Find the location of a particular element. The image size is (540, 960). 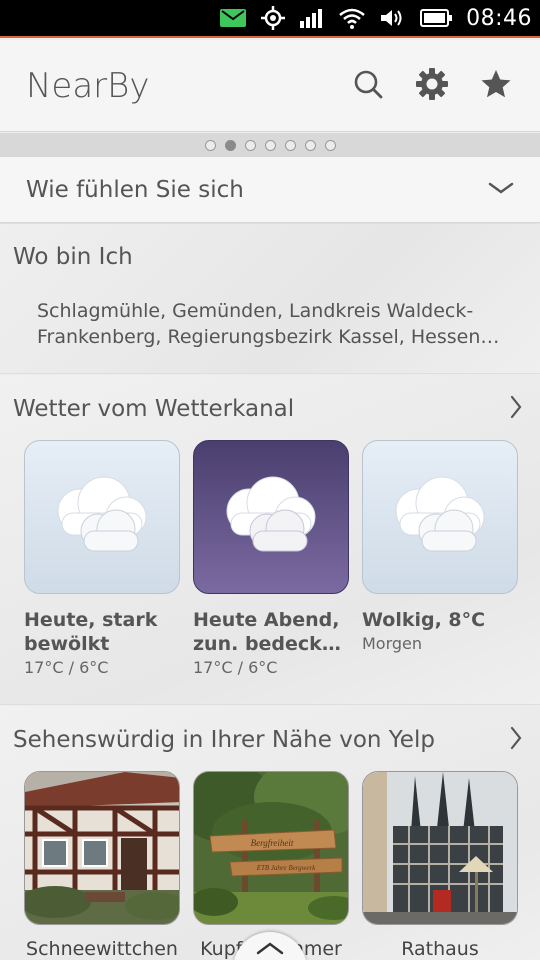

battery-icon is located at coordinates (436, 18).